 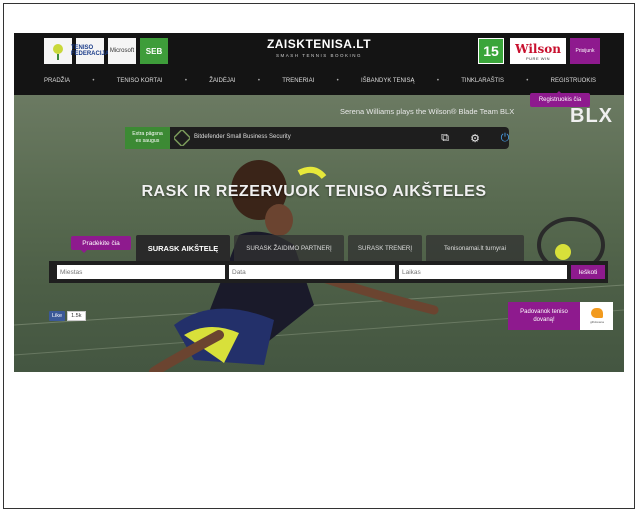 What do you see at coordinates (505, 138) in the screenshot?
I see `power-icon: ⏻` at bounding box center [505, 138].